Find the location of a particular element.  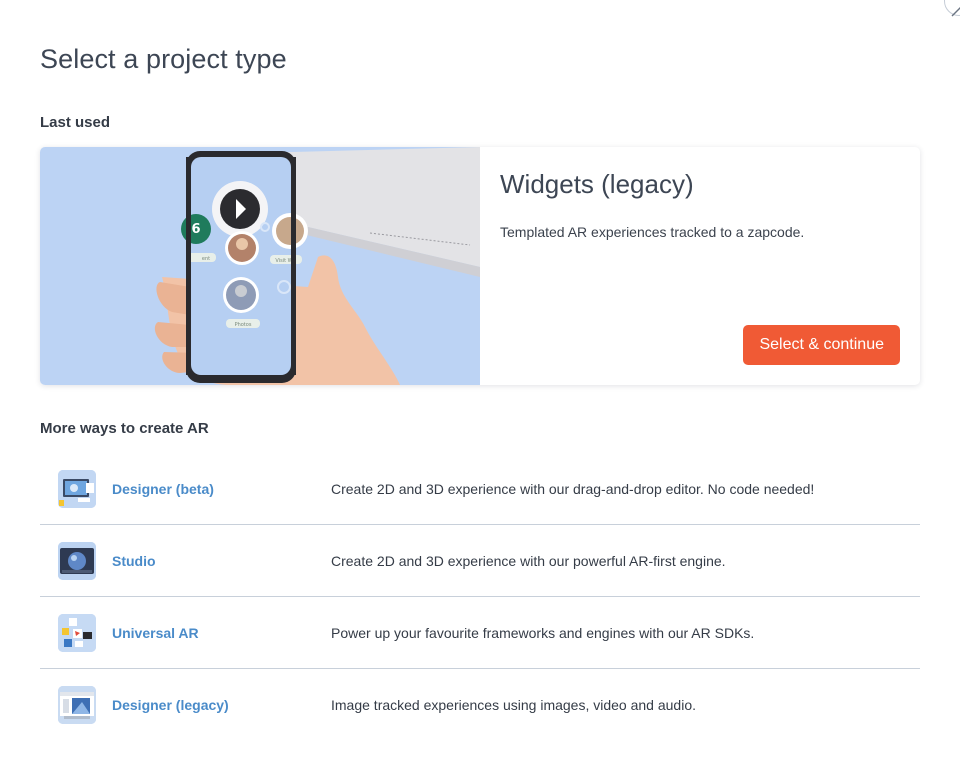

last-used-title: Widgets (legacy) is located at coordinates (597, 184).